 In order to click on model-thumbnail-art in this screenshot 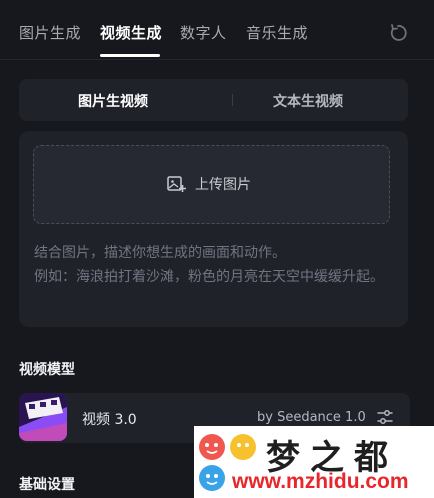, I will do `click(43, 417)`.